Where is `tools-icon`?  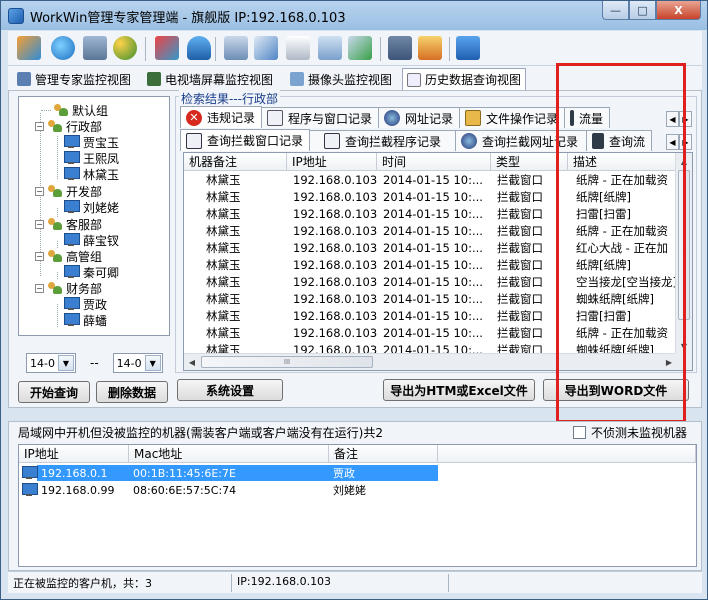 tools-icon is located at coordinates (29, 48).